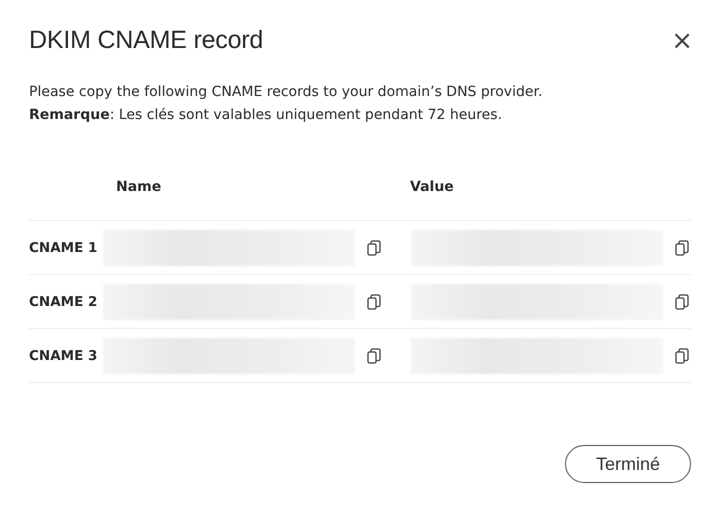 This screenshot has width=720, height=517. I want to click on row-label: CNAME 3, so click(63, 356).